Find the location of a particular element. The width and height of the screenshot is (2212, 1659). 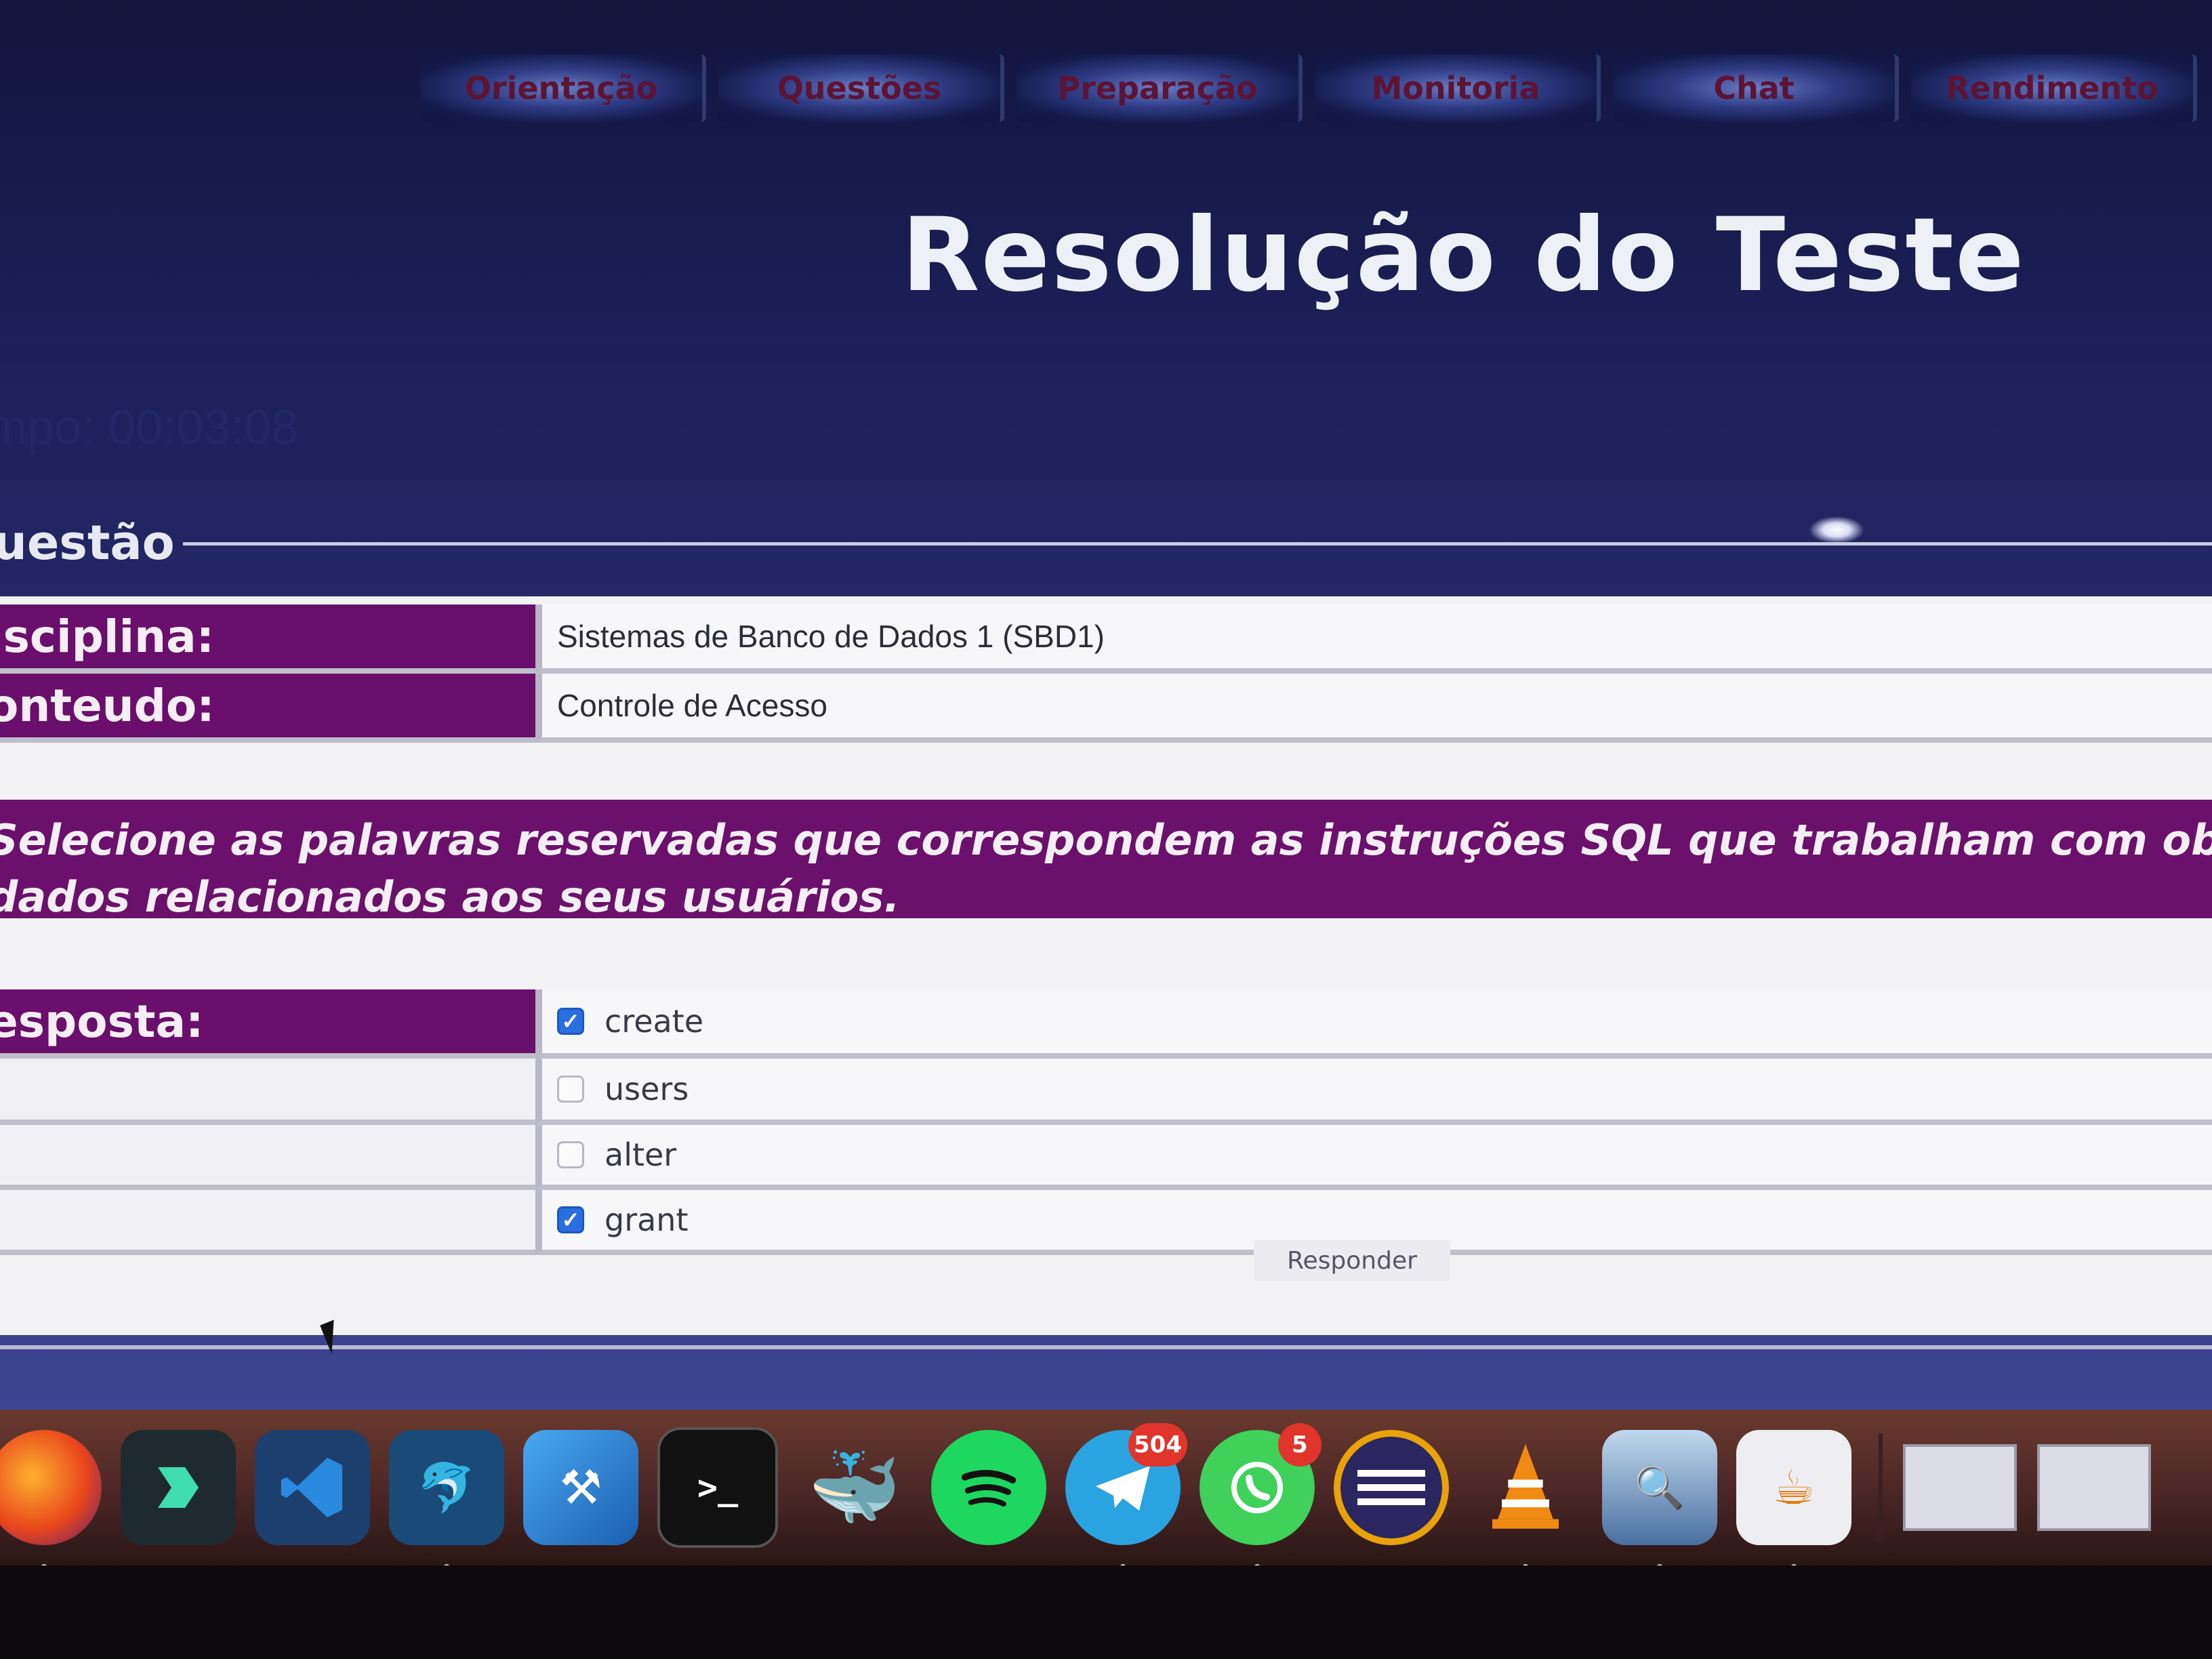

notification-badge: 504 is located at coordinates (1157, 1445).